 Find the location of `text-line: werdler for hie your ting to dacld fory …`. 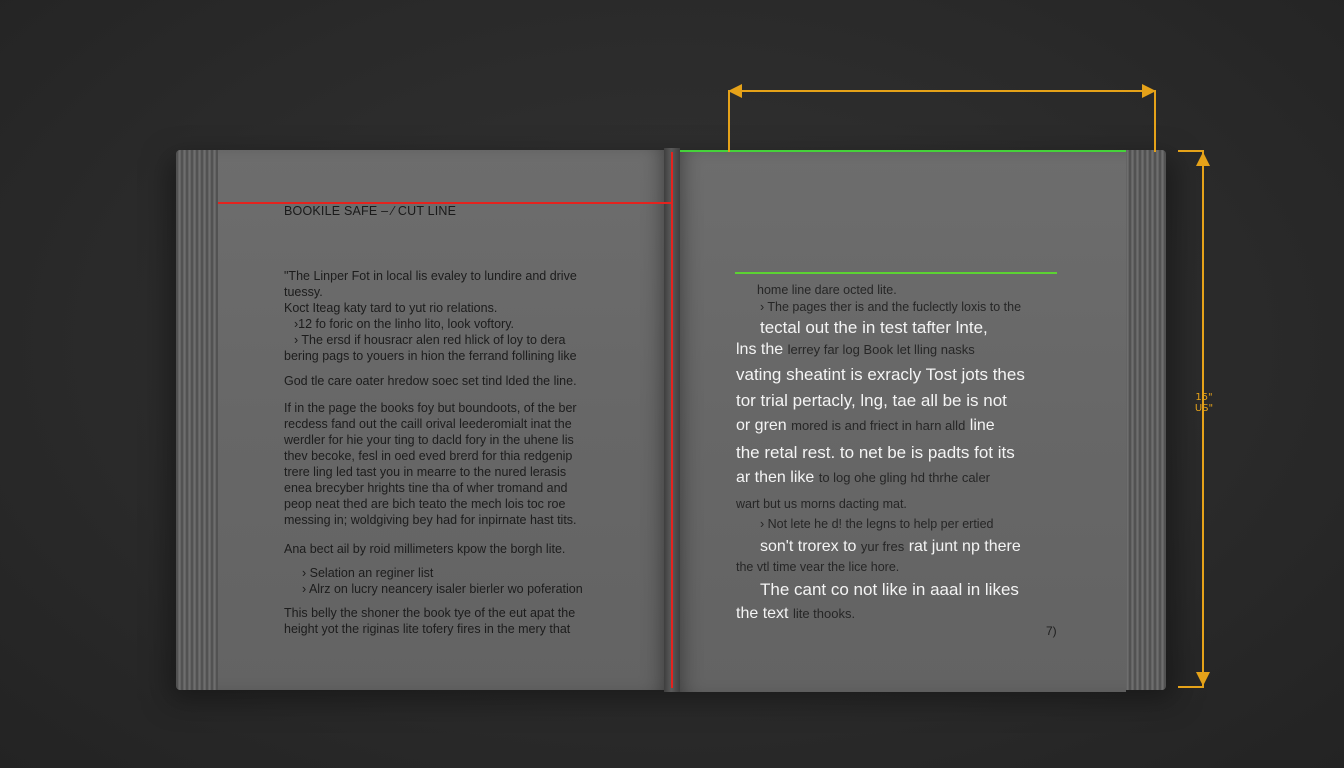

text-line: werdler for hie your ting to dacld fory … is located at coordinates (429, 440).